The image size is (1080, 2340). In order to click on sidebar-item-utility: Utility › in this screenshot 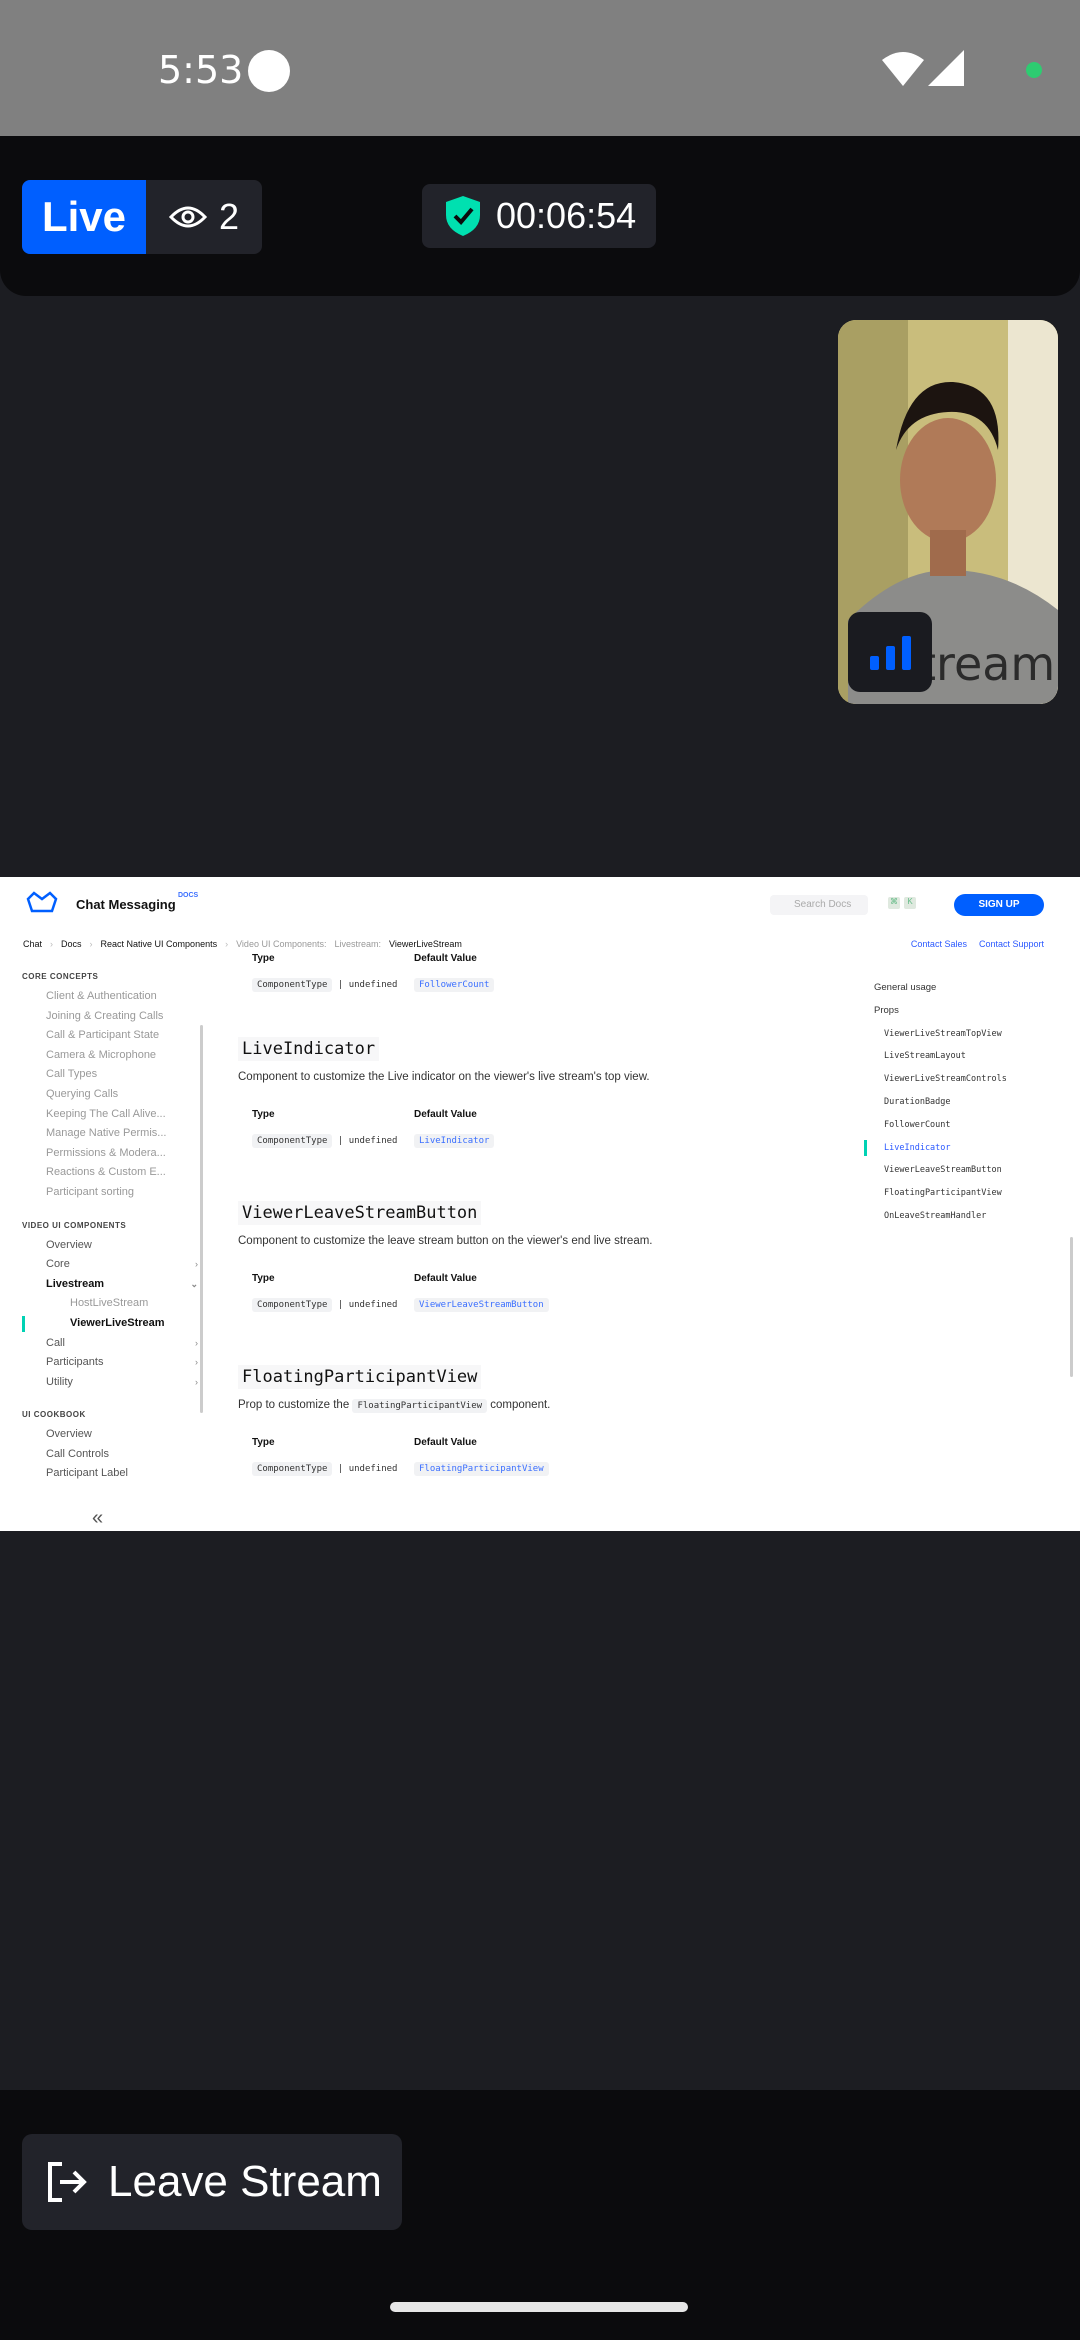, I will do `click(112, 1383)`.